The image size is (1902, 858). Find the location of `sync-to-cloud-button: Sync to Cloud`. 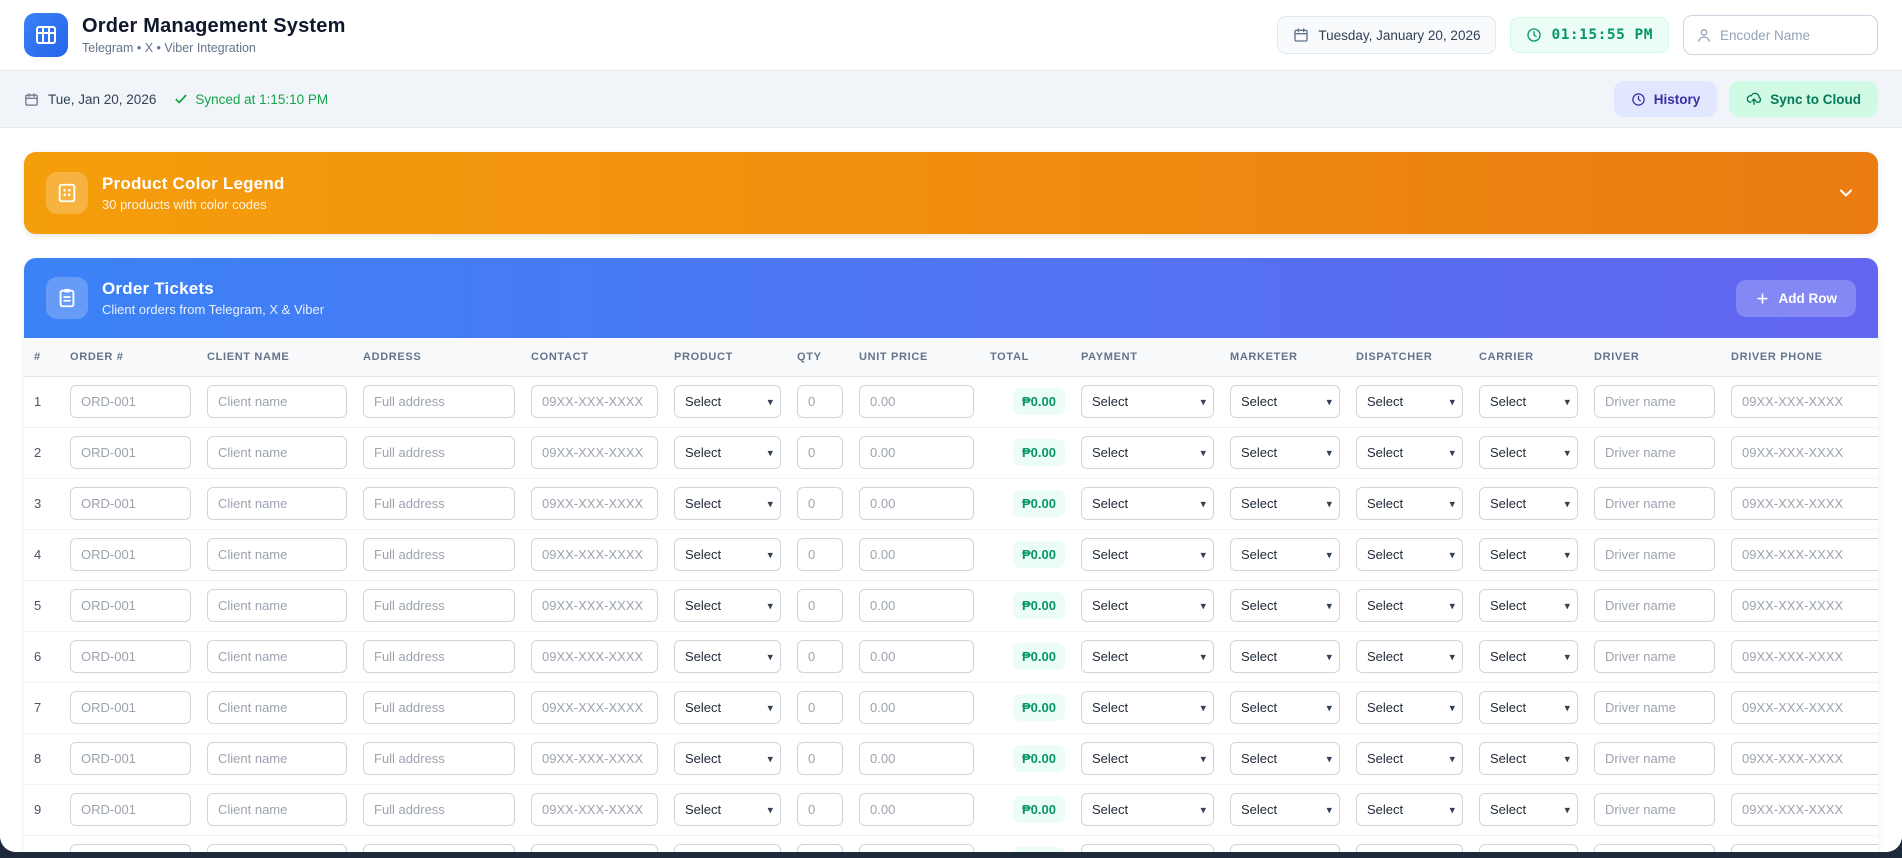

sync-to-cloud-button: Sync to Cloud is located at coordinates (1803, 99).